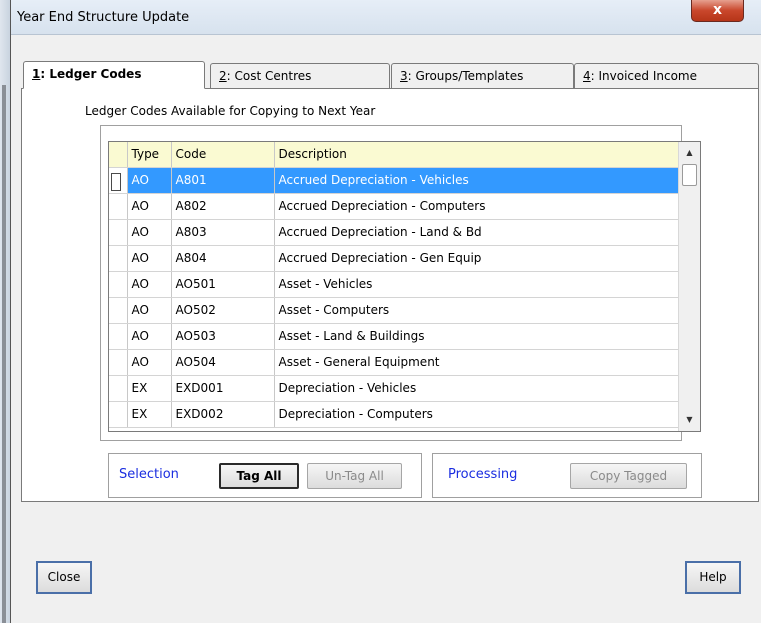  I want to click on table-row: AO AO504 Asset - General Equipment, so click(394, 362).